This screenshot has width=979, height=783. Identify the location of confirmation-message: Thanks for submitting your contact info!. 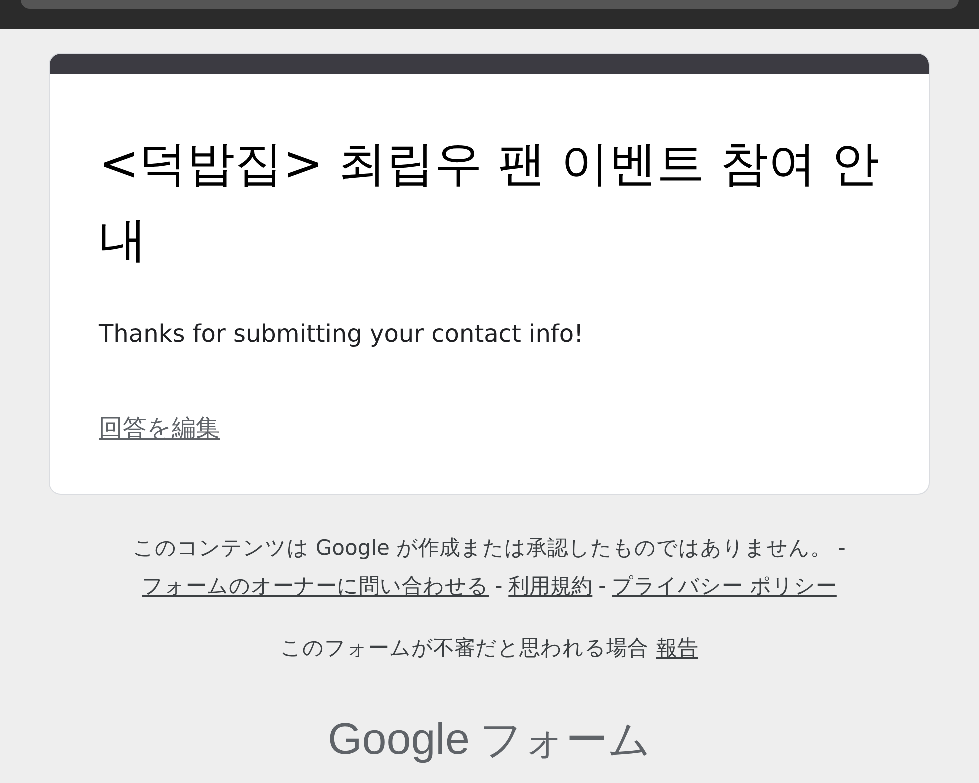
(342, 334).